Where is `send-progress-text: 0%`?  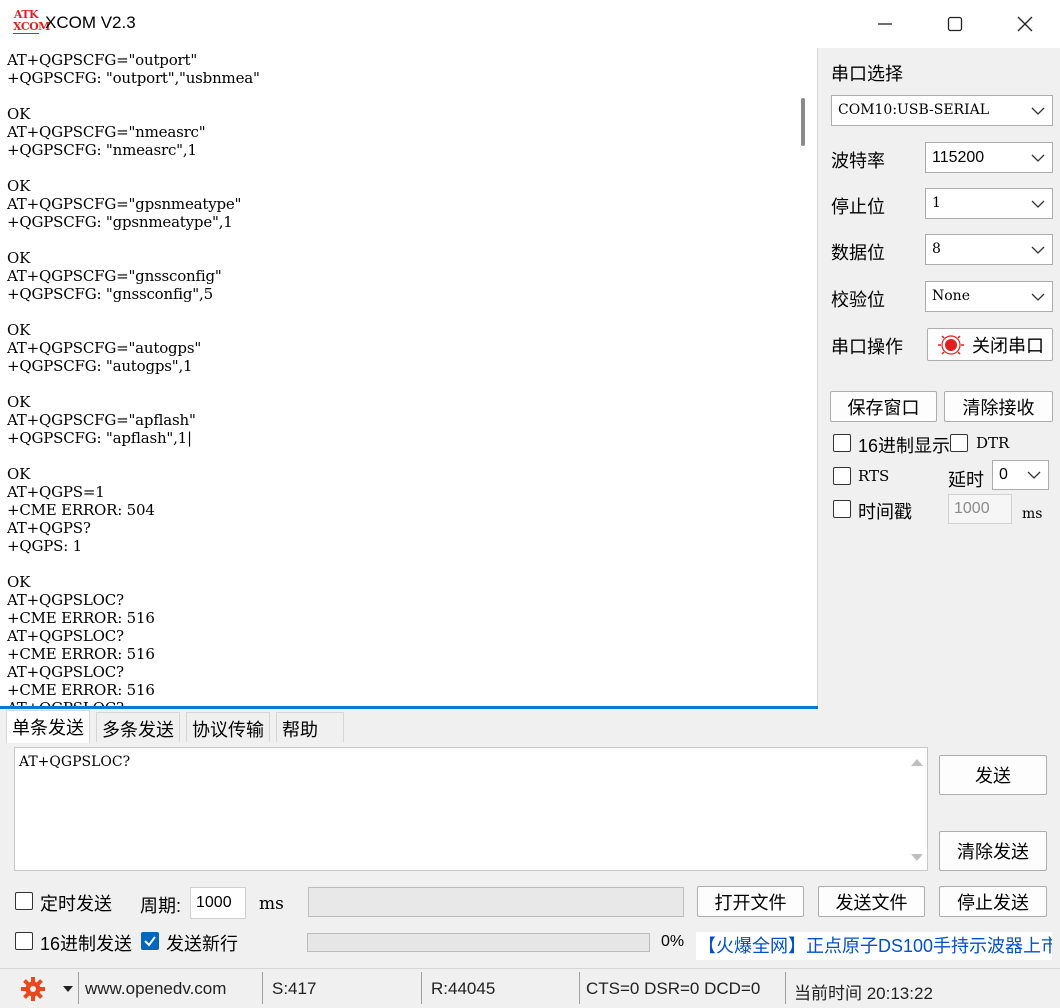
send-progress-text: 0% is located at coordinates (673, 941).